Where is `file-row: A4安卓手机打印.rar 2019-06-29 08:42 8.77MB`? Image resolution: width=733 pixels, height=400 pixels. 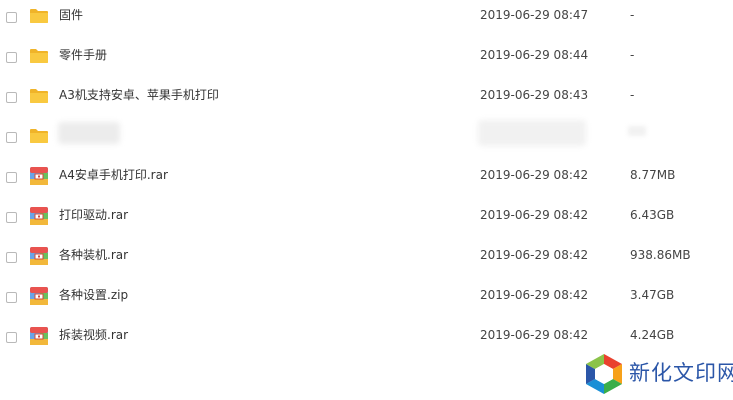 file-row: A4安卓手机打印.rar 2019-06-29 08:42 8.77MB is located at coordinates (366, 180).